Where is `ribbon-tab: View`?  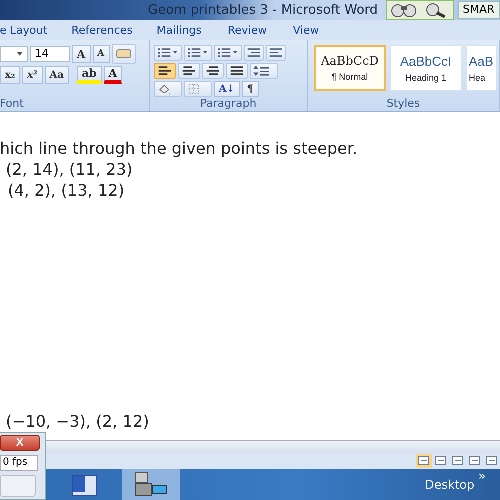 ribbon-tab: View is located at coordinates (312, 30).